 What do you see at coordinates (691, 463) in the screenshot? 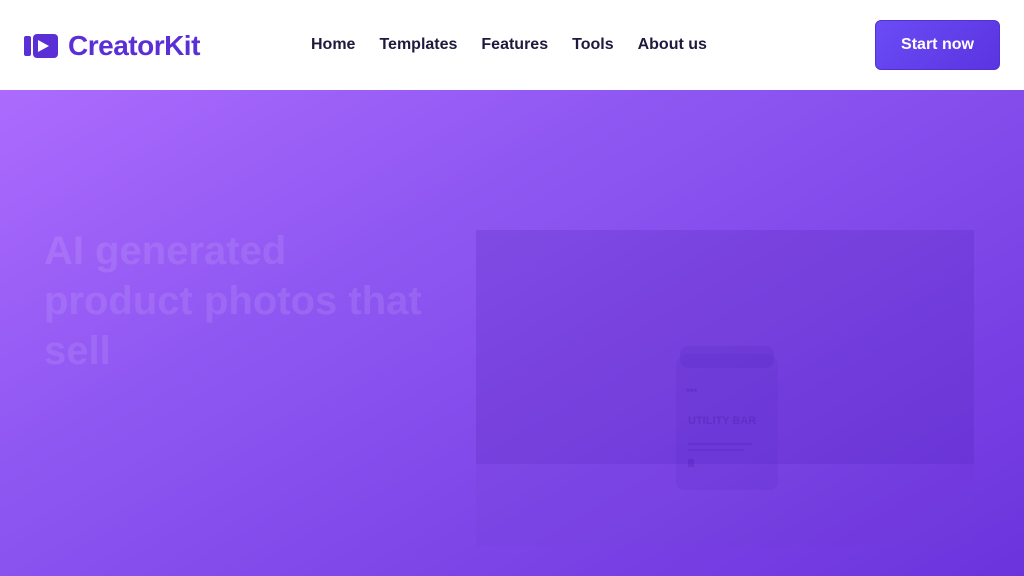
I see `product-jar-symbol` at bounding box center [691, 463].